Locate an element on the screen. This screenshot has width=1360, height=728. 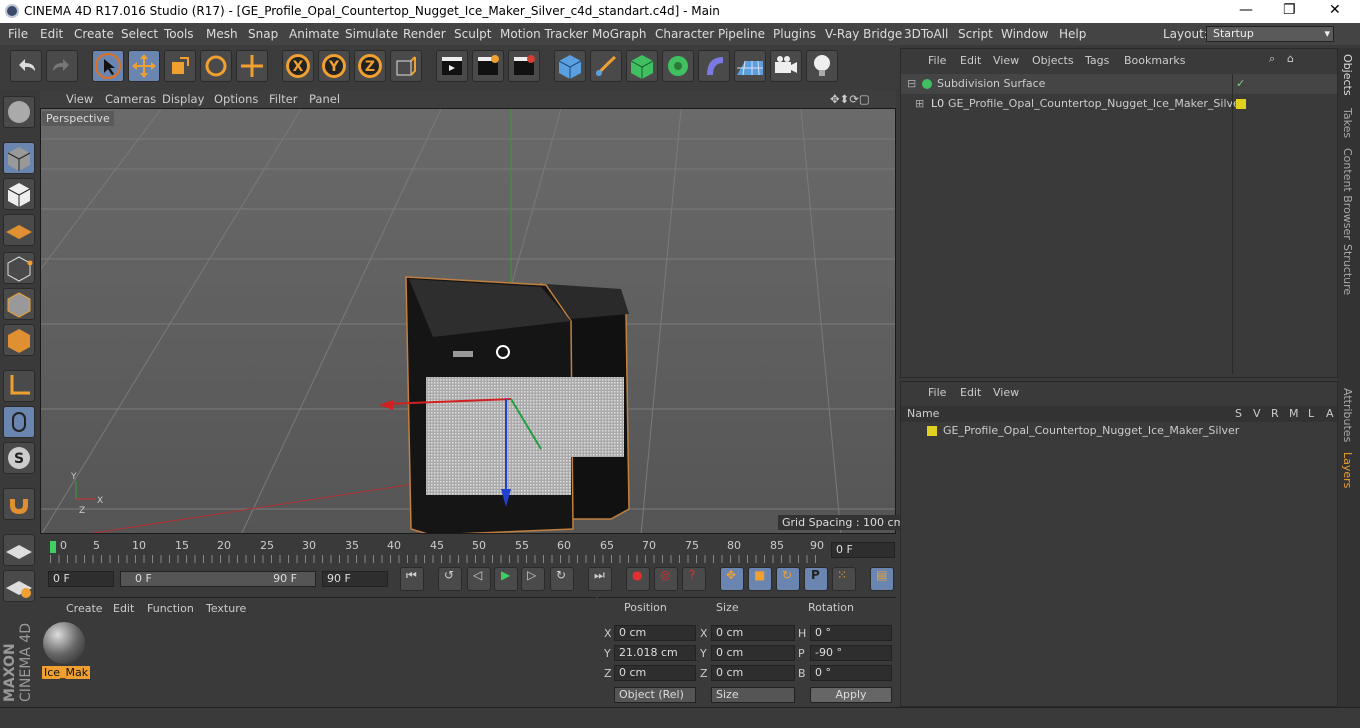
render-to-picture-viewer-button is located at coordinates (488, 66).